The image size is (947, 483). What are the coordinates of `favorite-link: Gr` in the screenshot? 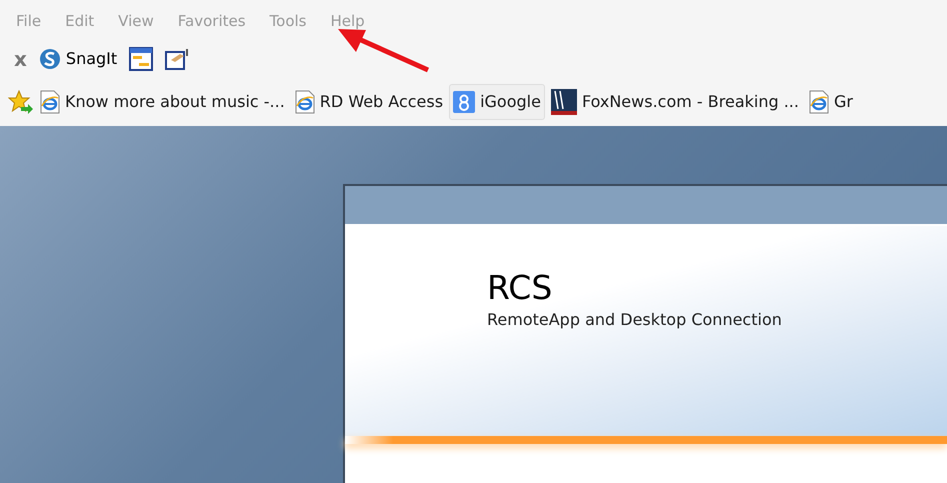 It's located at (830, 102).